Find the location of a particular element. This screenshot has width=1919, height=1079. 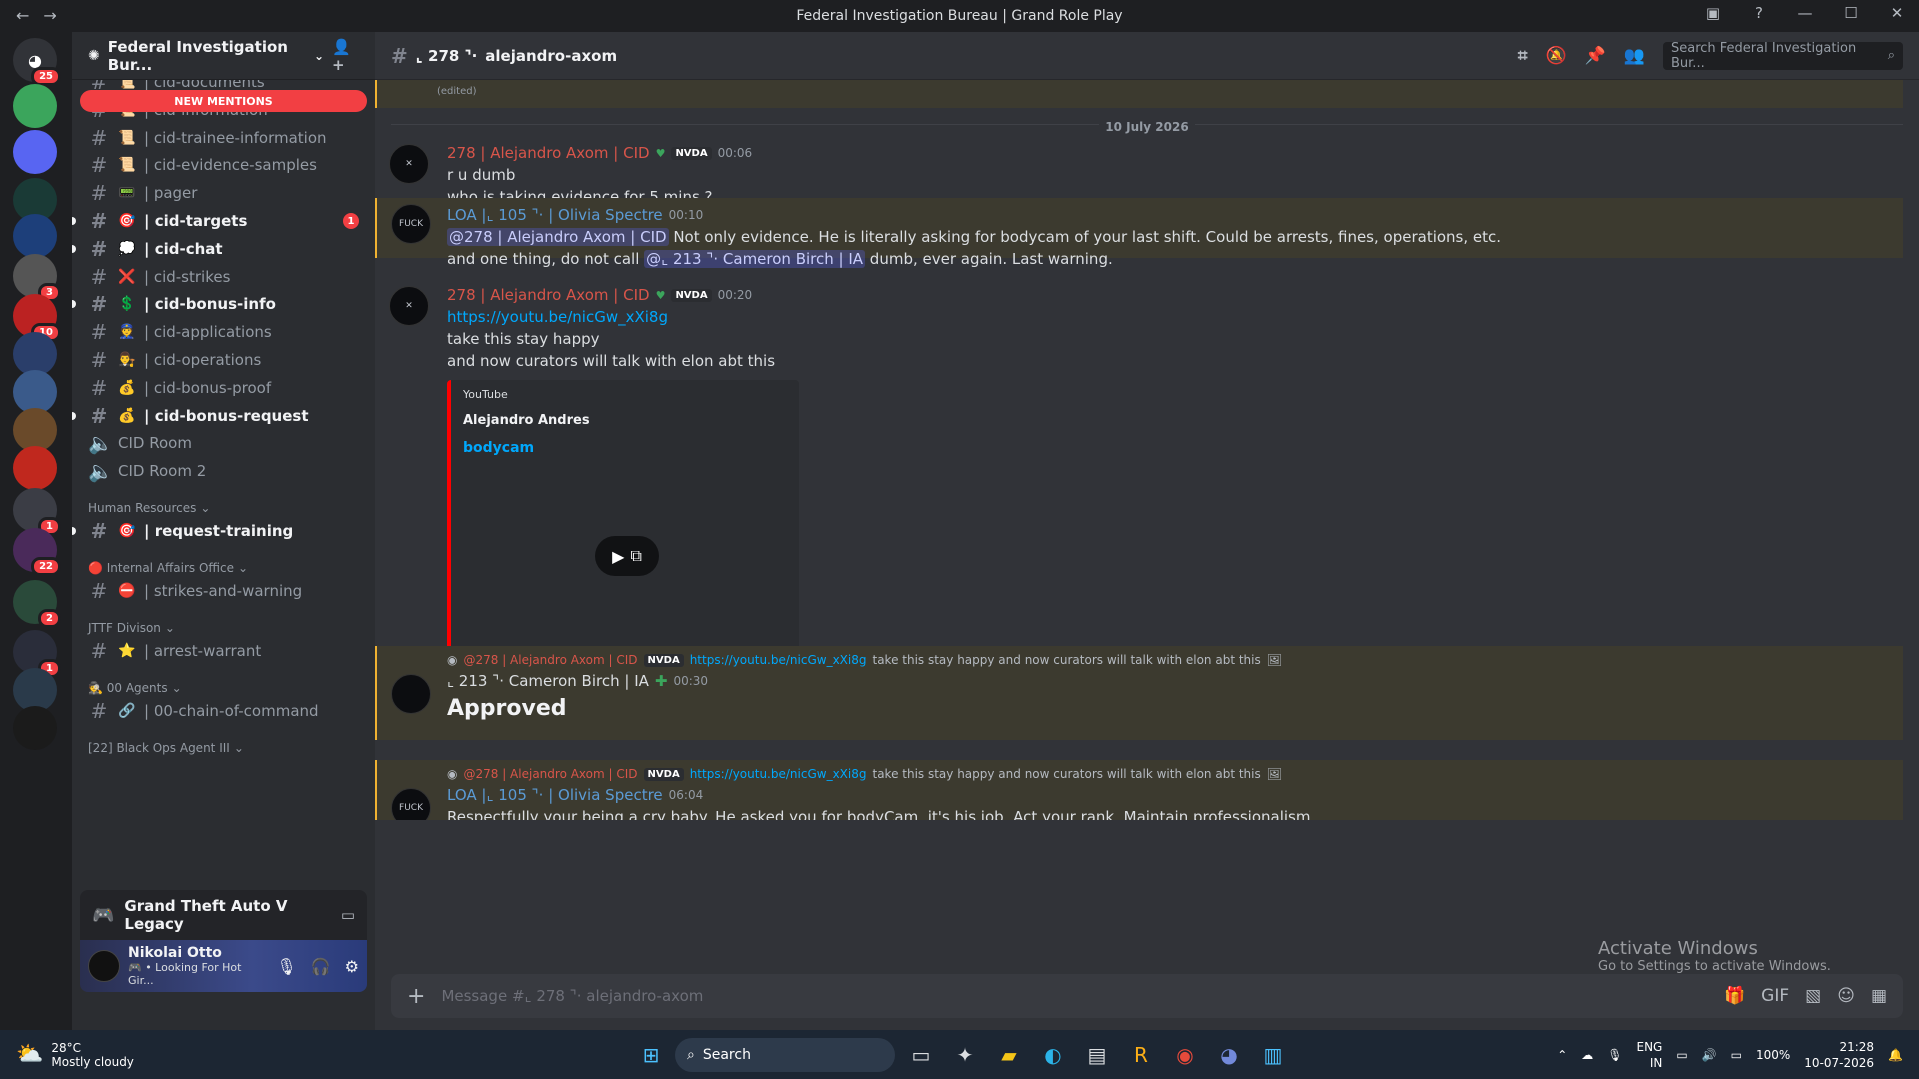

speaker-icon: 🔈 is located at coordinates (100, 471).